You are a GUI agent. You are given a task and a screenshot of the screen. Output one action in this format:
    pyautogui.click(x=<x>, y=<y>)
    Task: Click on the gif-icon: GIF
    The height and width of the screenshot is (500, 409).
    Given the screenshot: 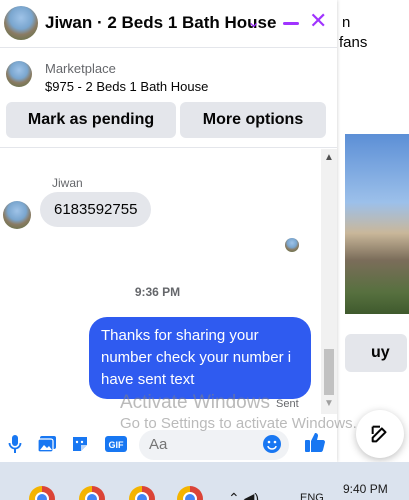 What is the action you would take?
    pyautogui.click(x=116, y=444)
    